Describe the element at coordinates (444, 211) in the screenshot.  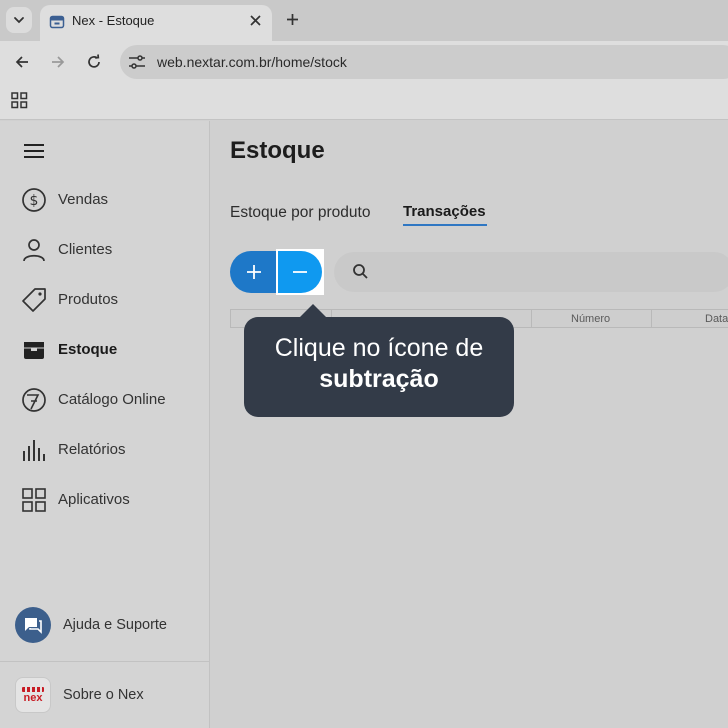
I see `tab-transacoes: Transações` at that location.